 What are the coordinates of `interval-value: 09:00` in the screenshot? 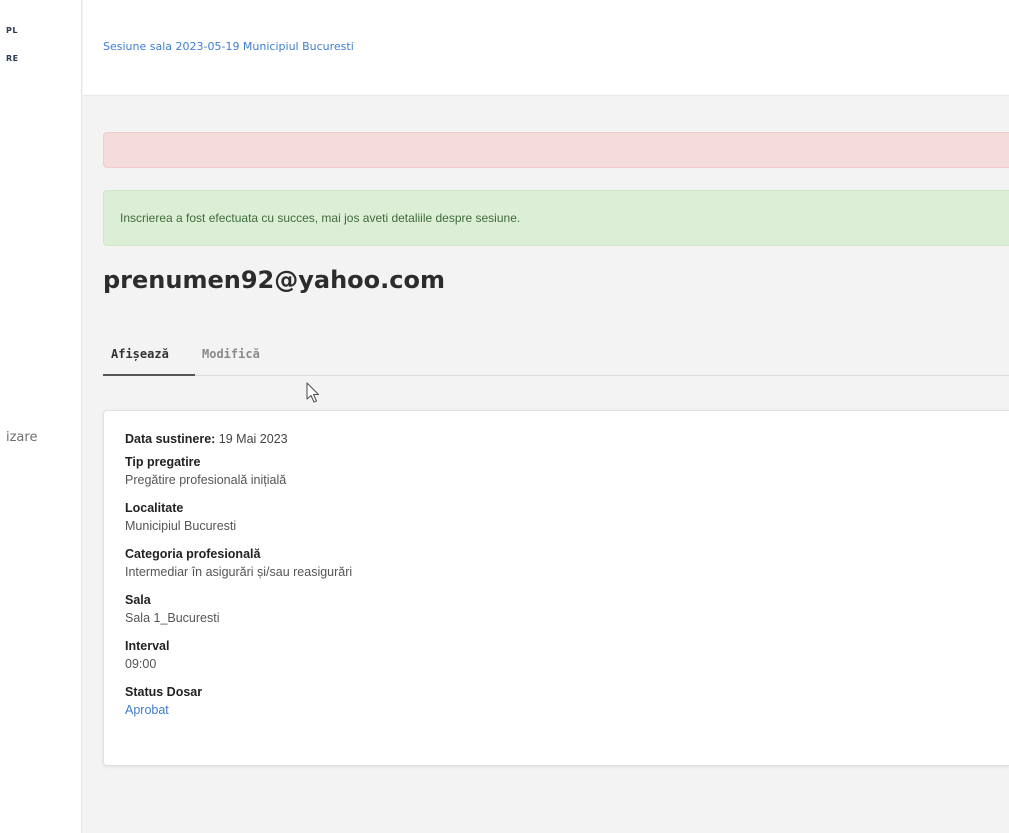 It's located at (141, 664).